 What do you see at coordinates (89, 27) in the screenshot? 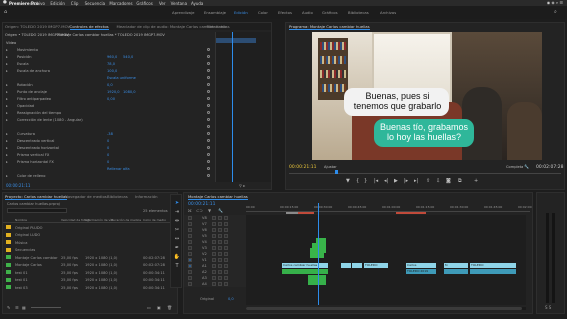
I see `source-tab: Controles de efectos` at bounding box center [89, 27].